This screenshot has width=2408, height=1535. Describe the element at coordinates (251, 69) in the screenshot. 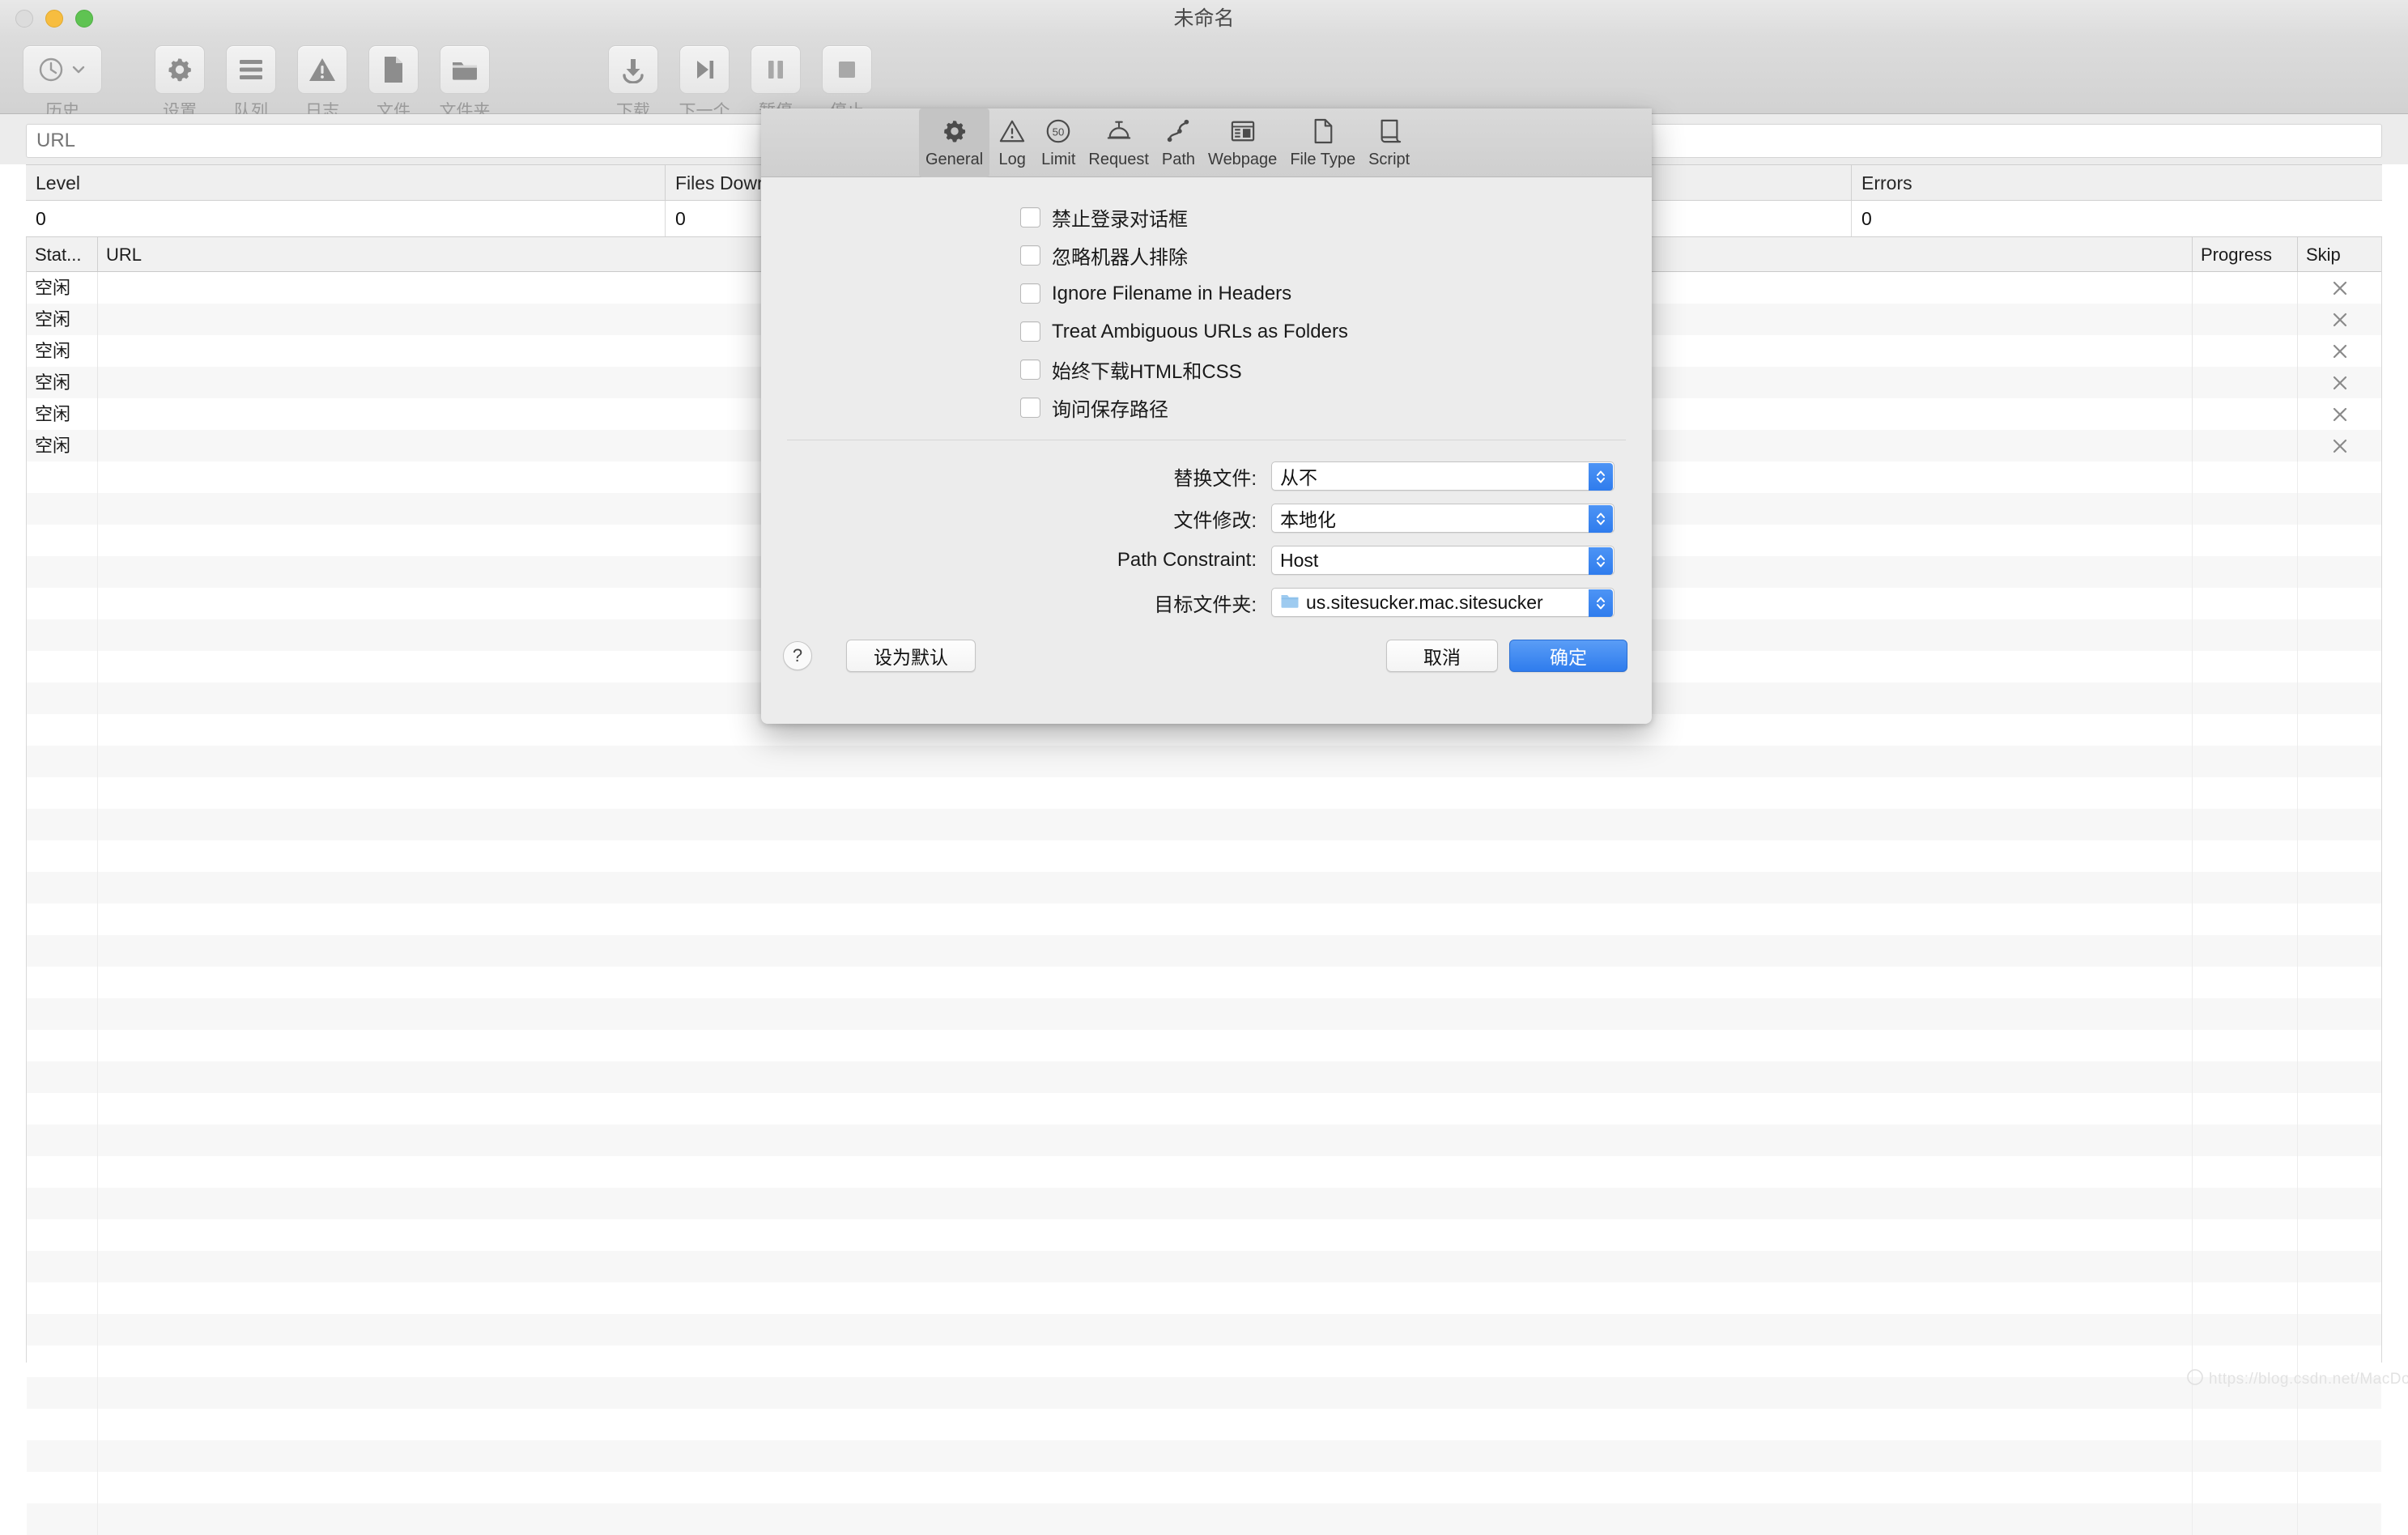

I see `queue-button` at that location.